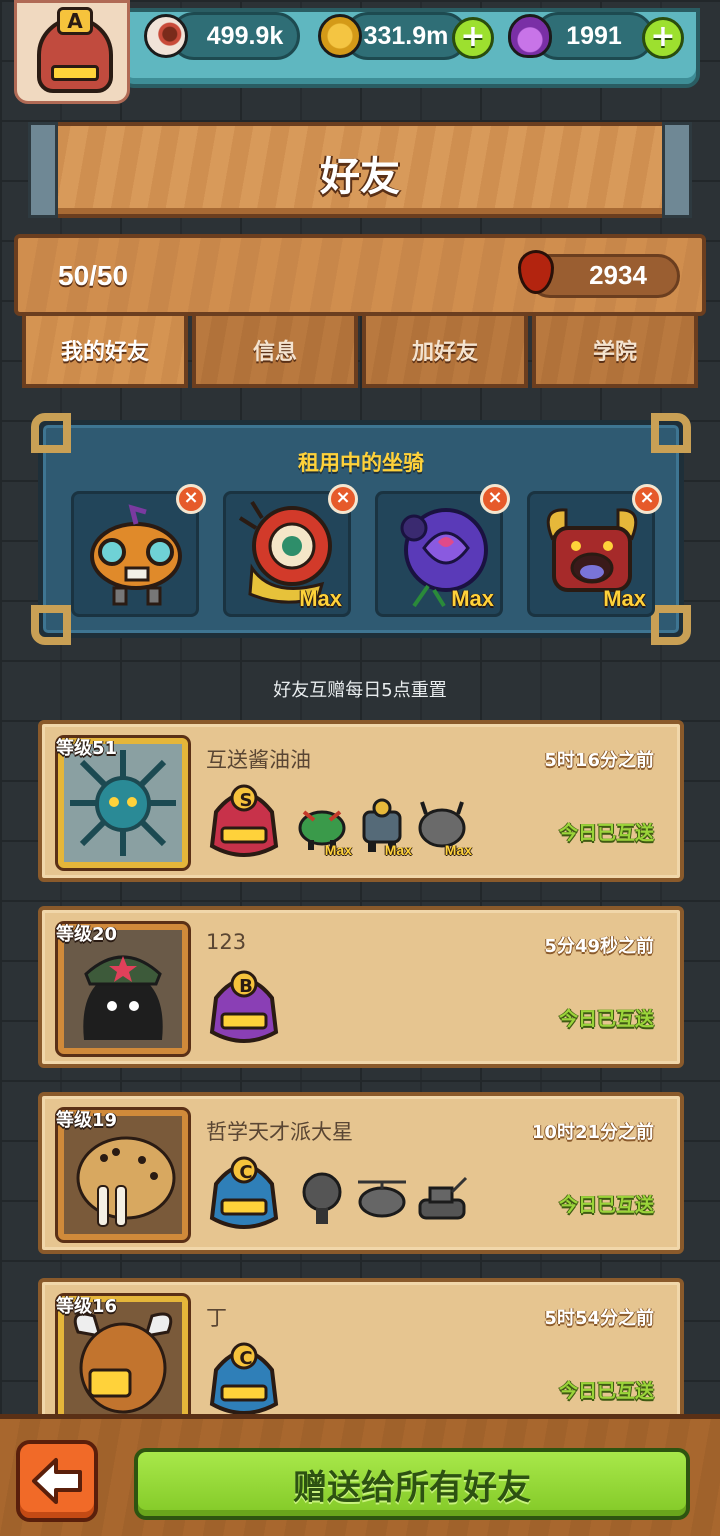 Image resolution: width=720 pixels, height=1536 pixels. What do you see at coordinates (361, 529) in the screenshot?
I see `rented-mounts-panel: 租用中的坐骑 × × Max × Max × Max` at bounding box center [361, 529].